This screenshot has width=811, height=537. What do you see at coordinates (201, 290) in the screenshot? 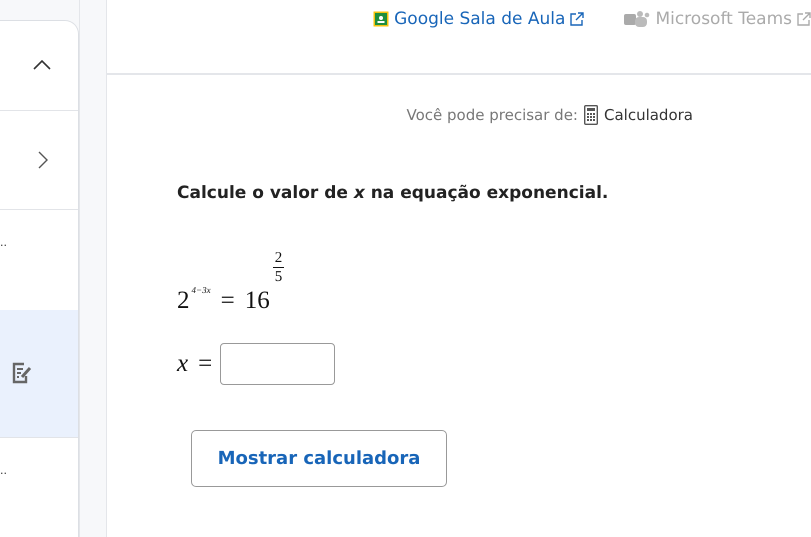
I see `exponent: 4−3x` at bounding box center [201, 290].